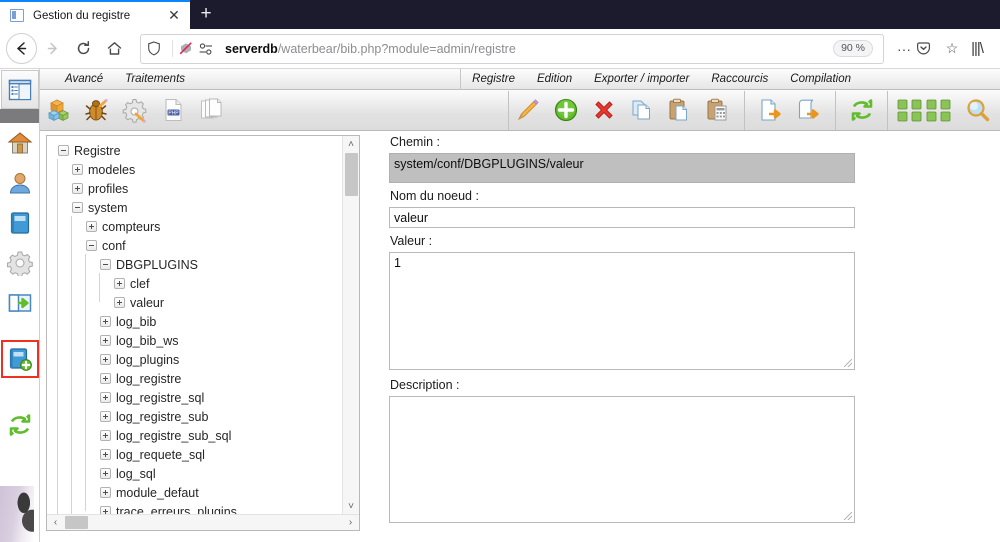 The image size is (1000, 542). What do you see at coordinates (95, 14) in the screenshot?
I see `browser-tab: Gestion du registre ✕` at bounding box center [95, 14].